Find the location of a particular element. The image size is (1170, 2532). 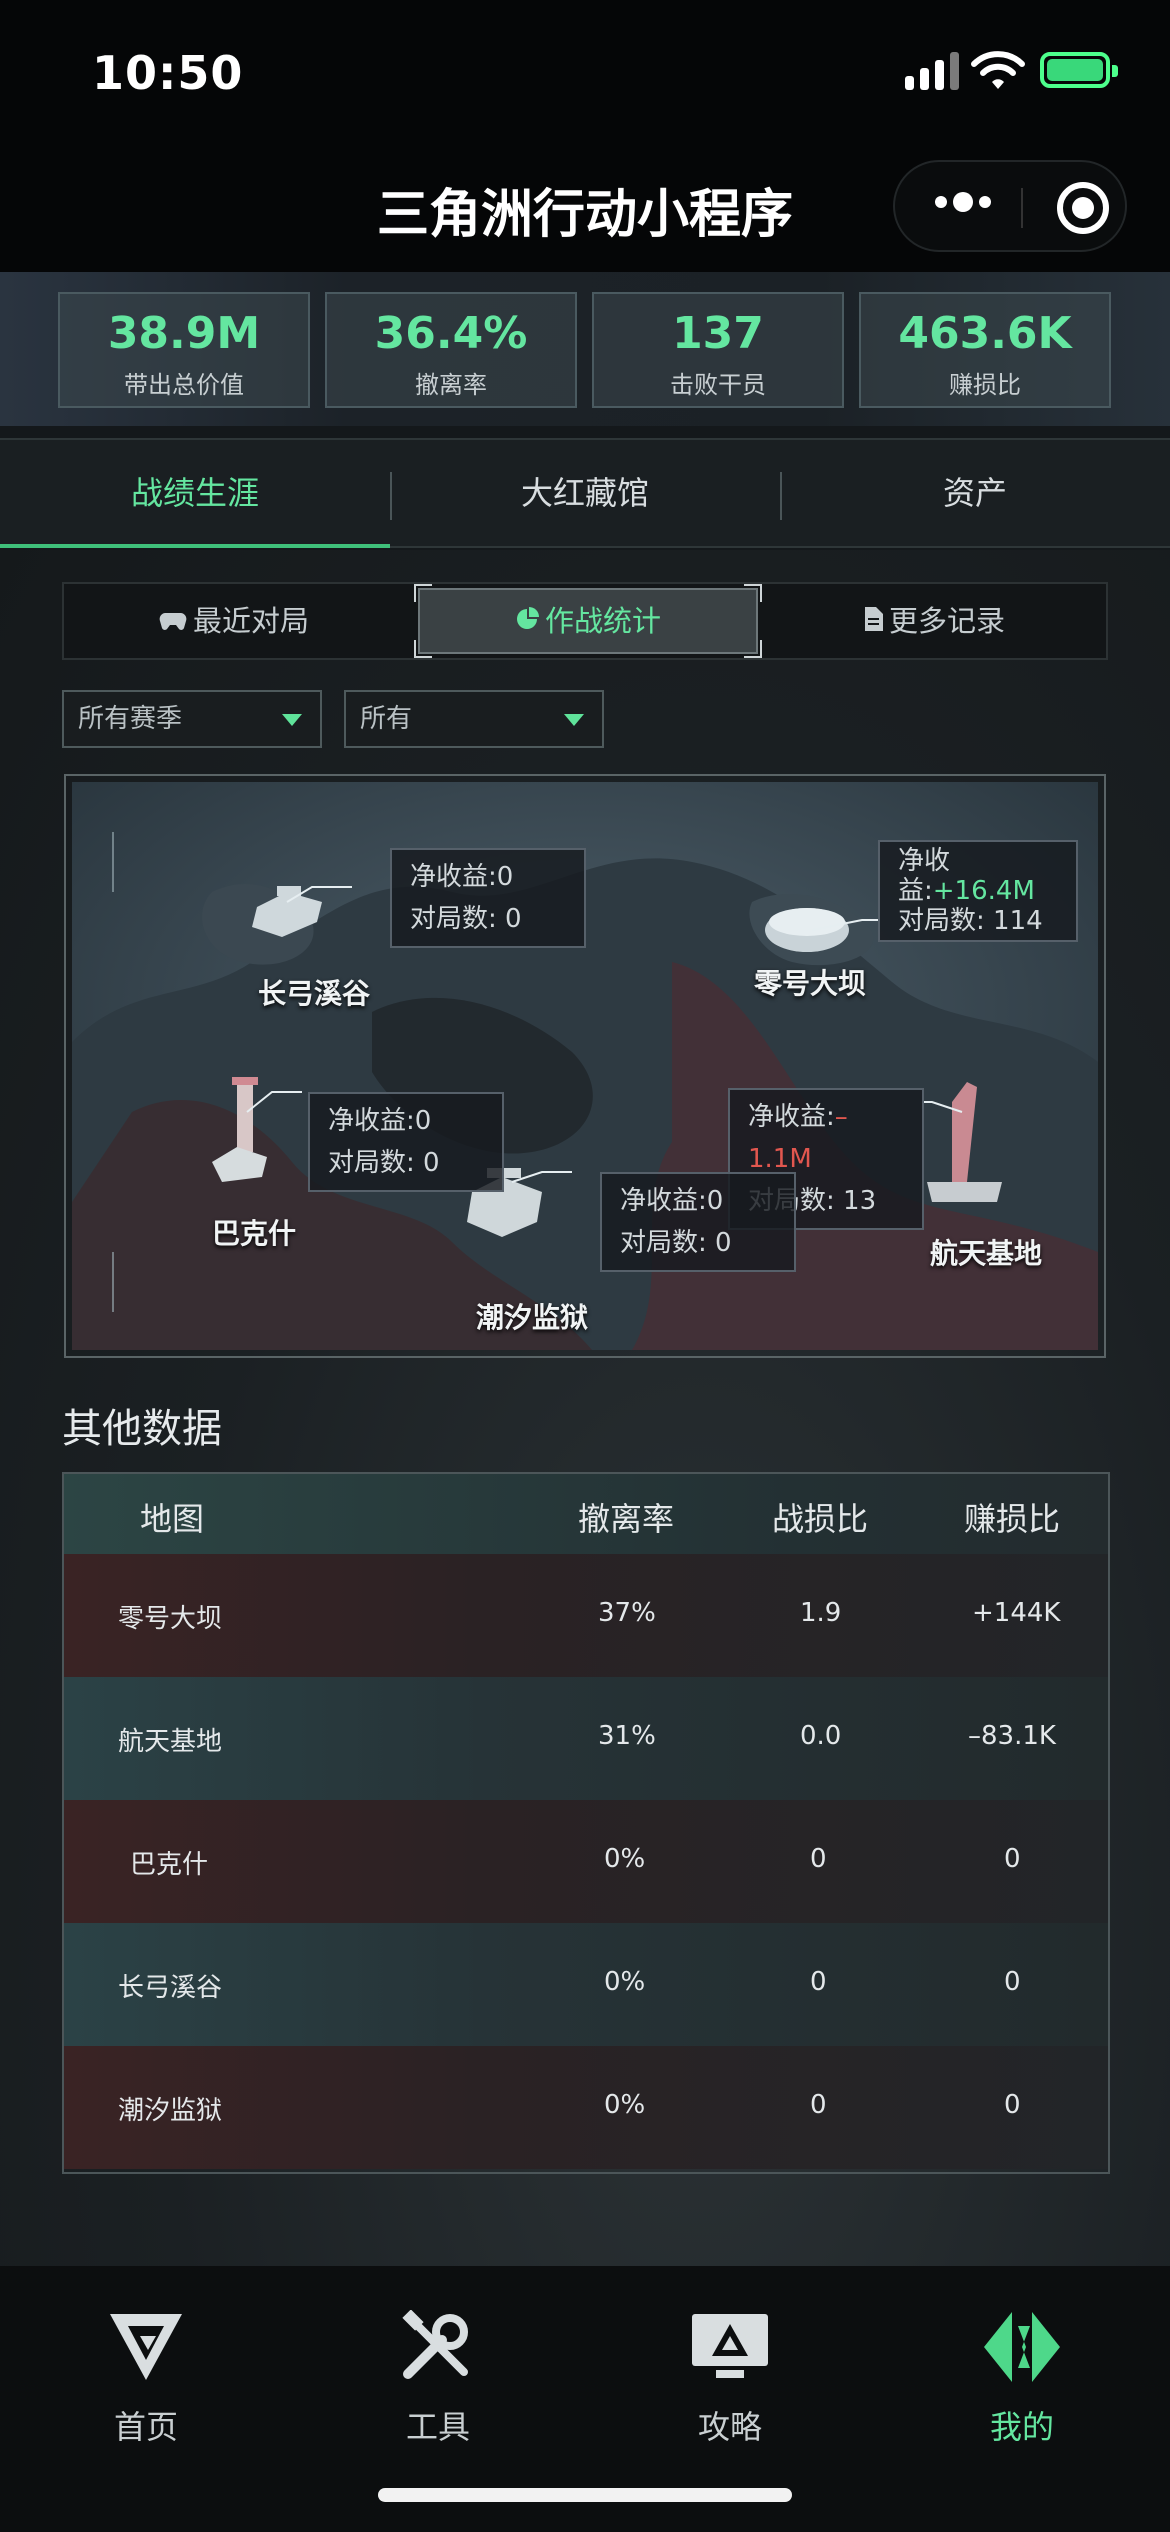

cell-map: 航天基地 is located at coordinates (170, 1742).